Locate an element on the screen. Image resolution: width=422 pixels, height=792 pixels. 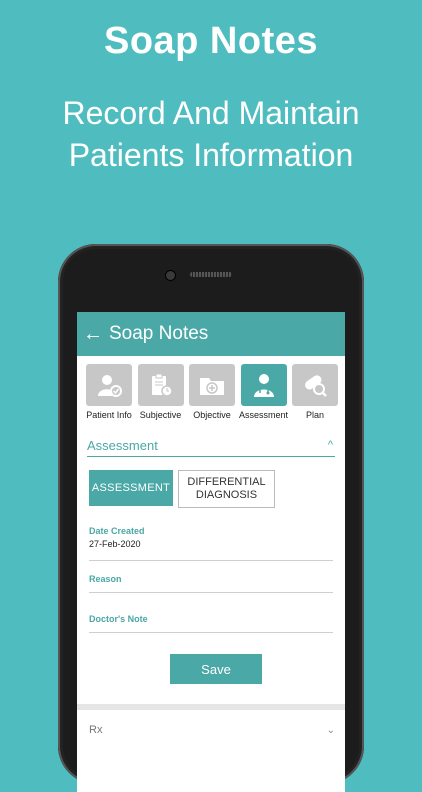
tab-plan: Plan is located at coordinates (315, 392).